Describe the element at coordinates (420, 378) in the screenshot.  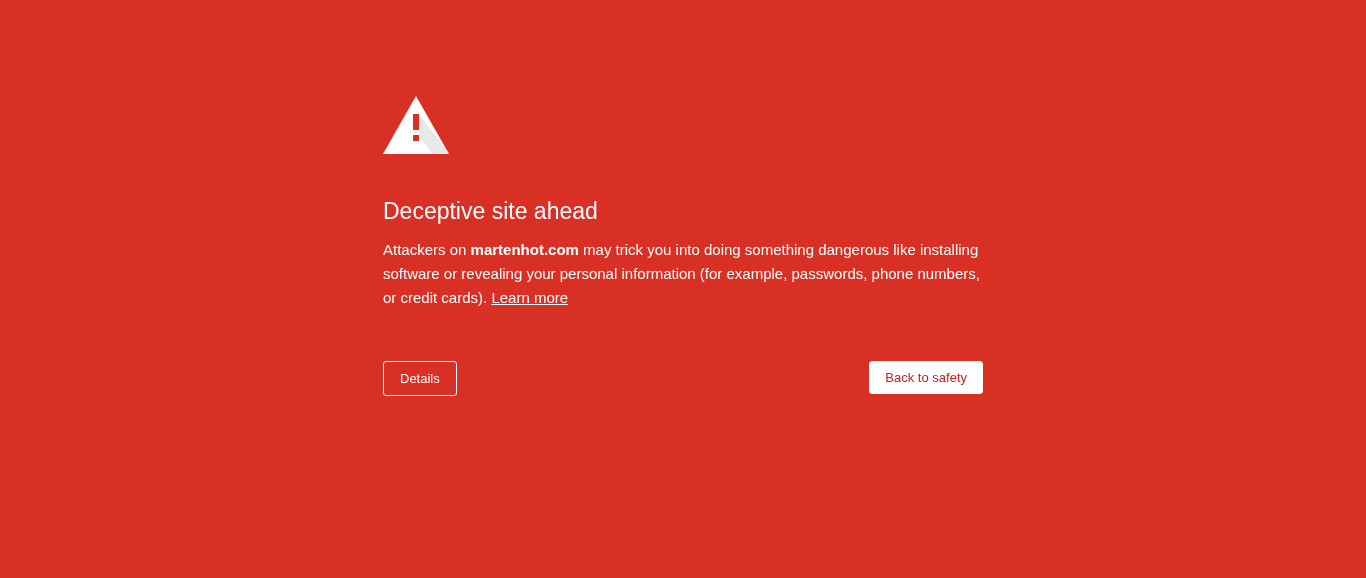
I see `details-button: Details` at that location.